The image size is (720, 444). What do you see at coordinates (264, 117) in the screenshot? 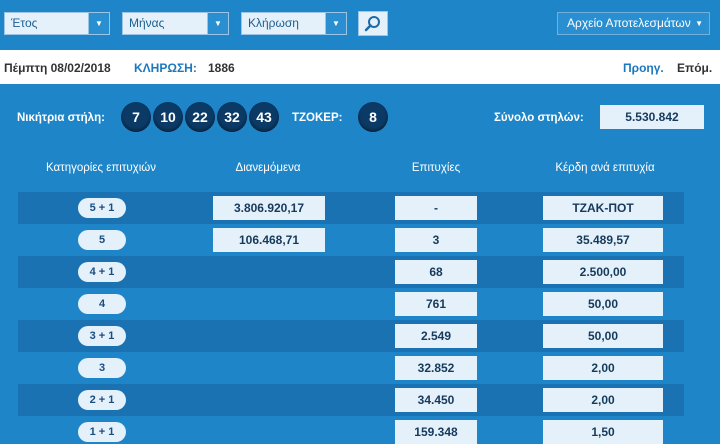
I see `winning-number-ball: 43` at bounding box center [264, 117].